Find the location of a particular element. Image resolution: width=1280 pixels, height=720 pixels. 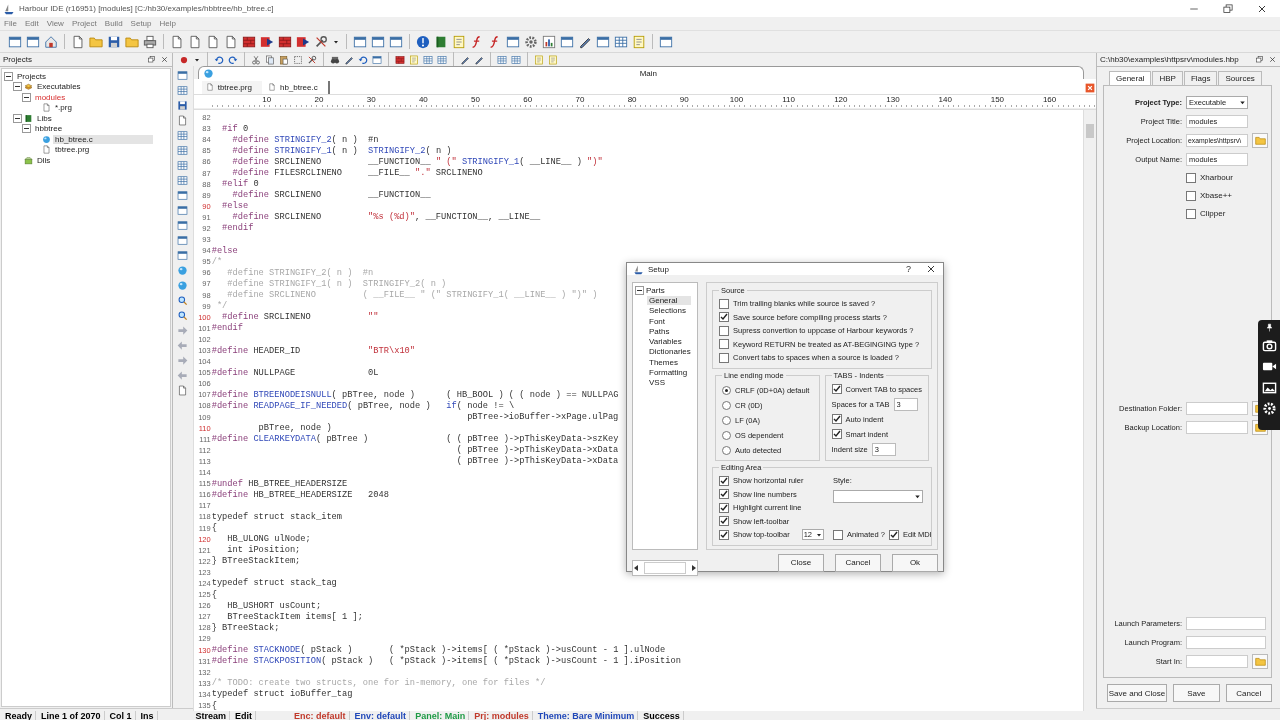

image-icon is located at coordinates (1269, 387).